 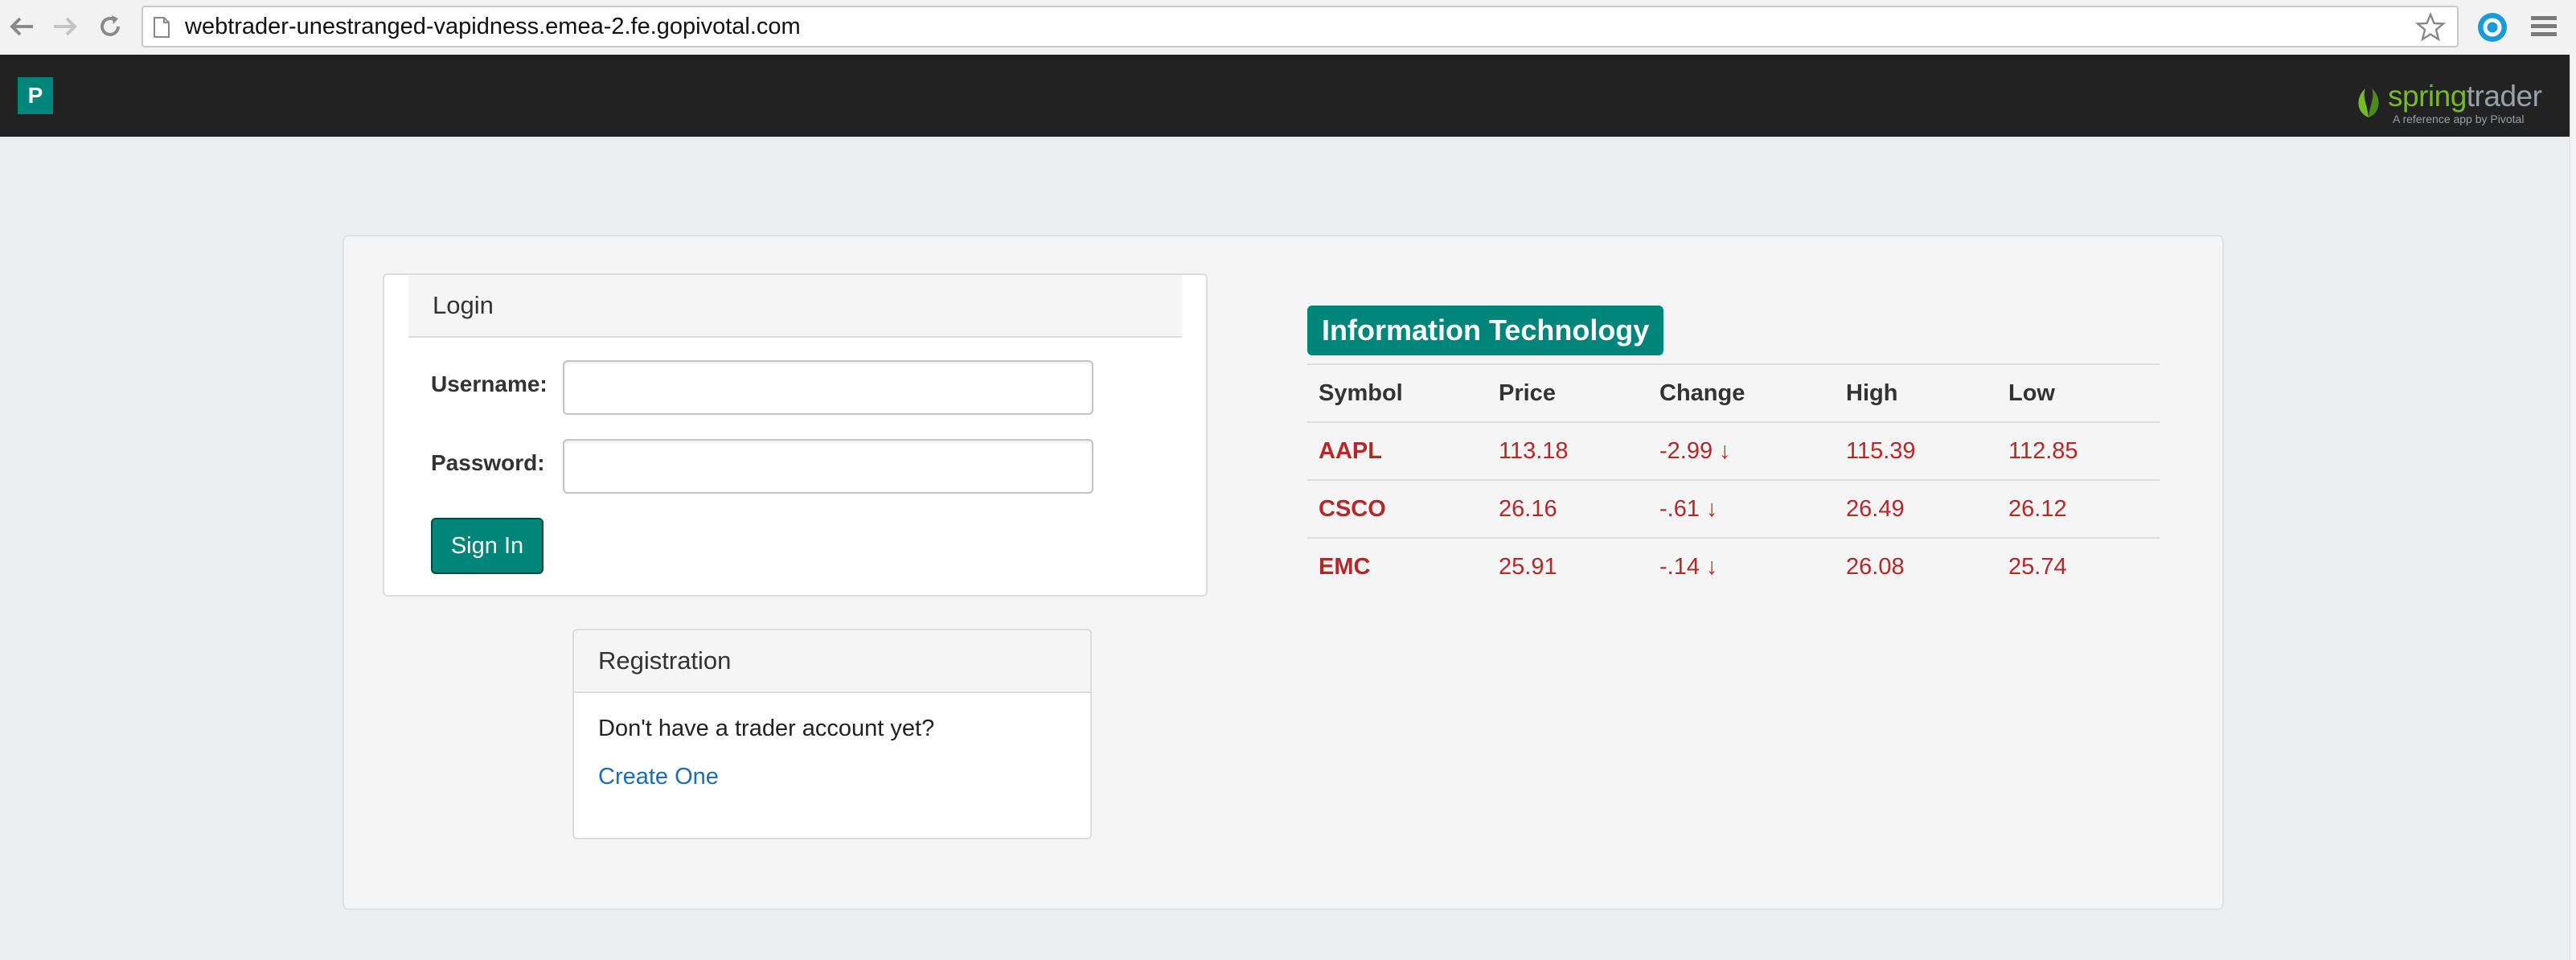 I want to click on reload-button, so click(x=110, y=26).